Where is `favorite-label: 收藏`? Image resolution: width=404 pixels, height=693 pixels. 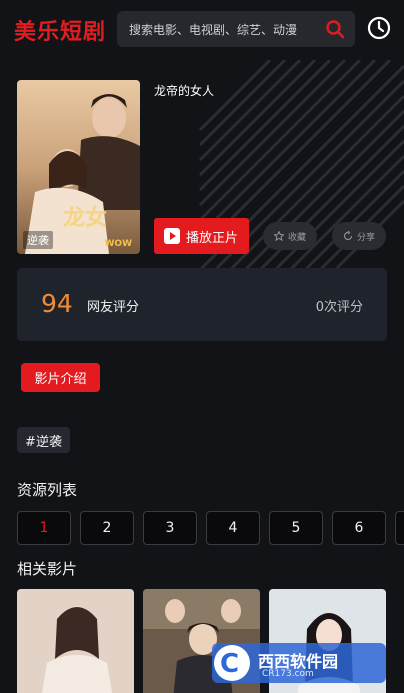
favorite-label: 收藏 is located at coordinates (296, 237).